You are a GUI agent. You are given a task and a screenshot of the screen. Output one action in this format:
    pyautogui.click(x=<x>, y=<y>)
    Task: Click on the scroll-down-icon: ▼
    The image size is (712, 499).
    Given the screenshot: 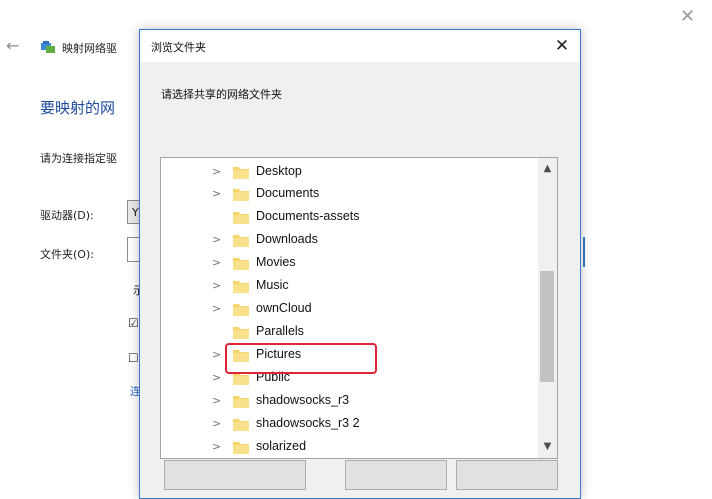 What is the action you would take?
    pyautogui.click(x=547, y=447)
    